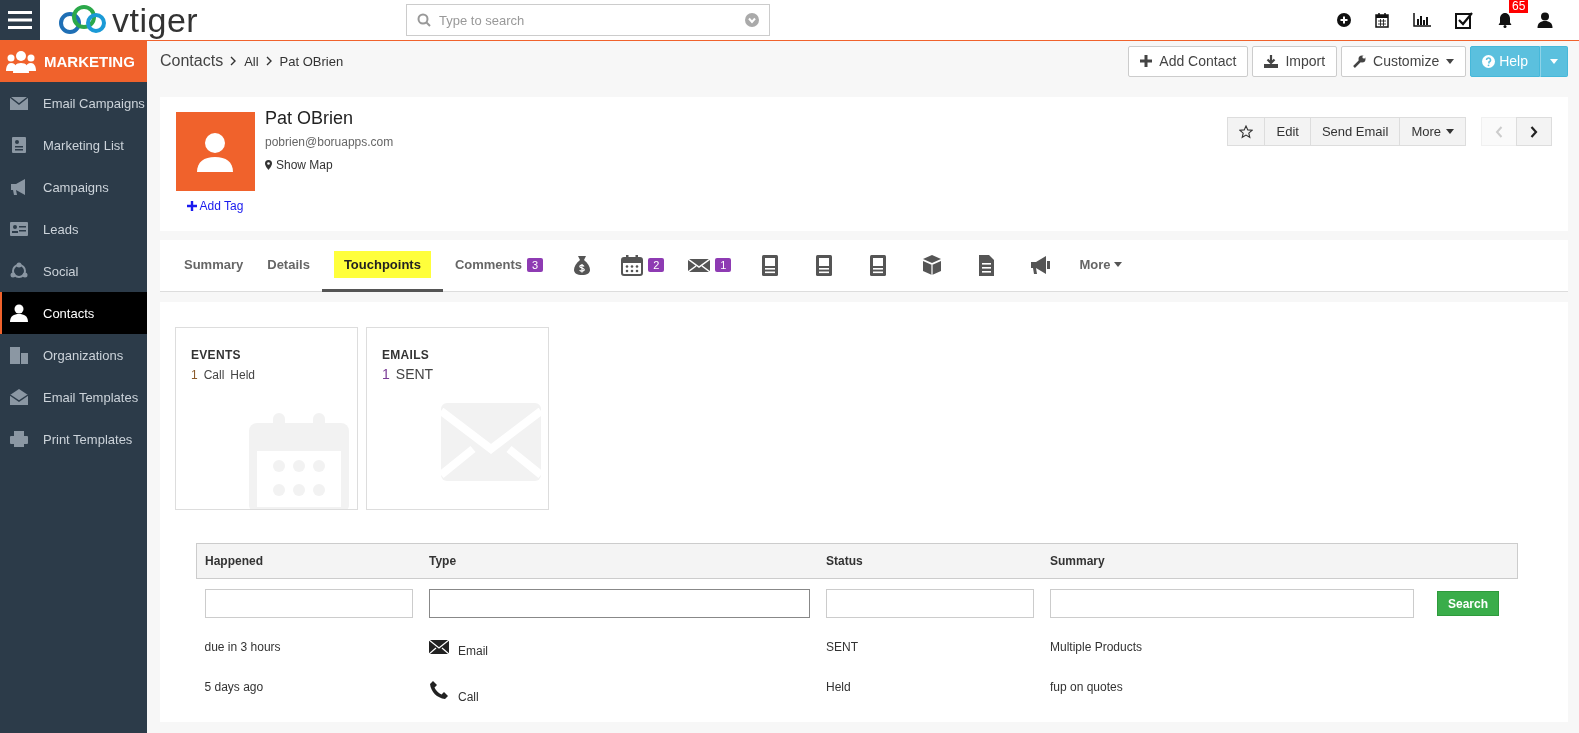  What do you see at coordinates (19, 145) in the screenshot?
I see `list-icon` at bounding box center [19, 145].